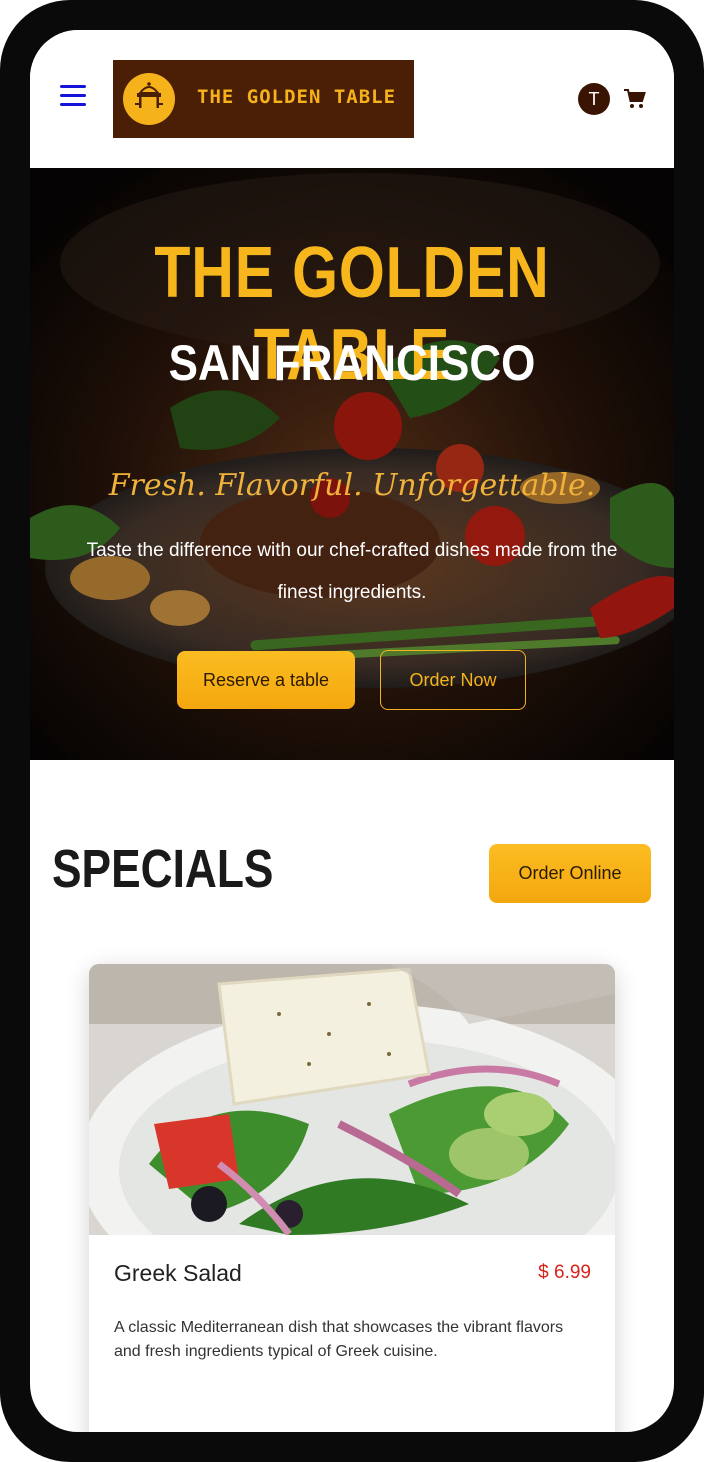  I want to click on logo-emblem-icon, so click(149, 99).